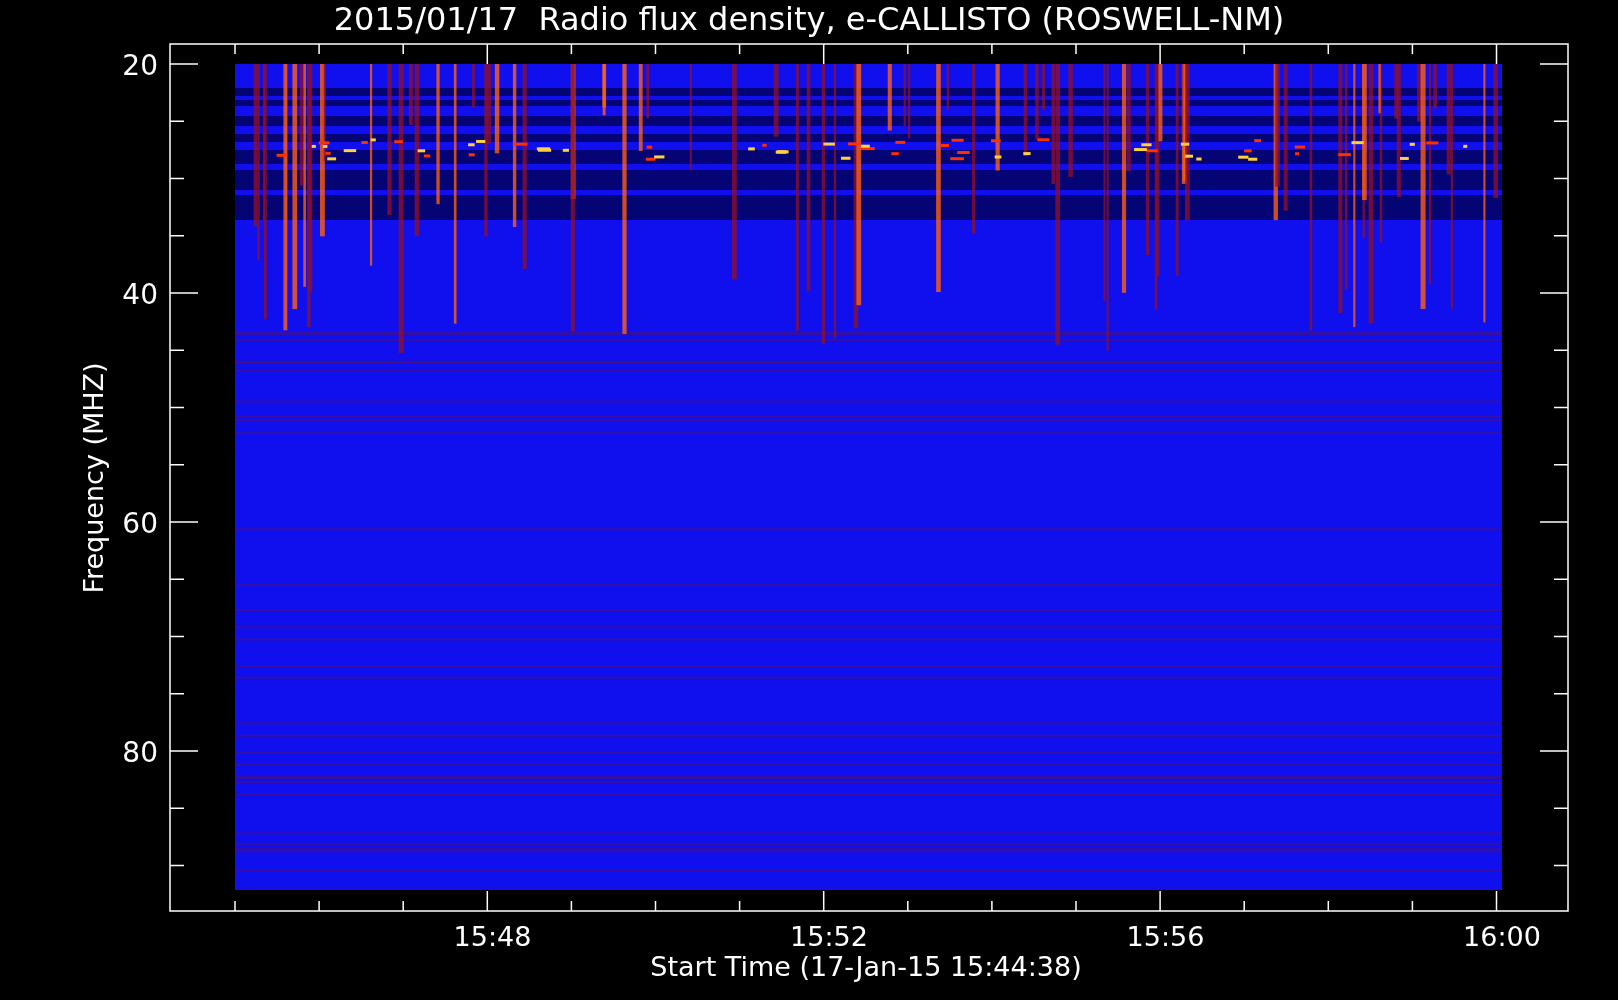  What do you see at coordinates (140, 294) in the screenshot?
I see `y-tick-label: 40` at bounding box center [140, 294].